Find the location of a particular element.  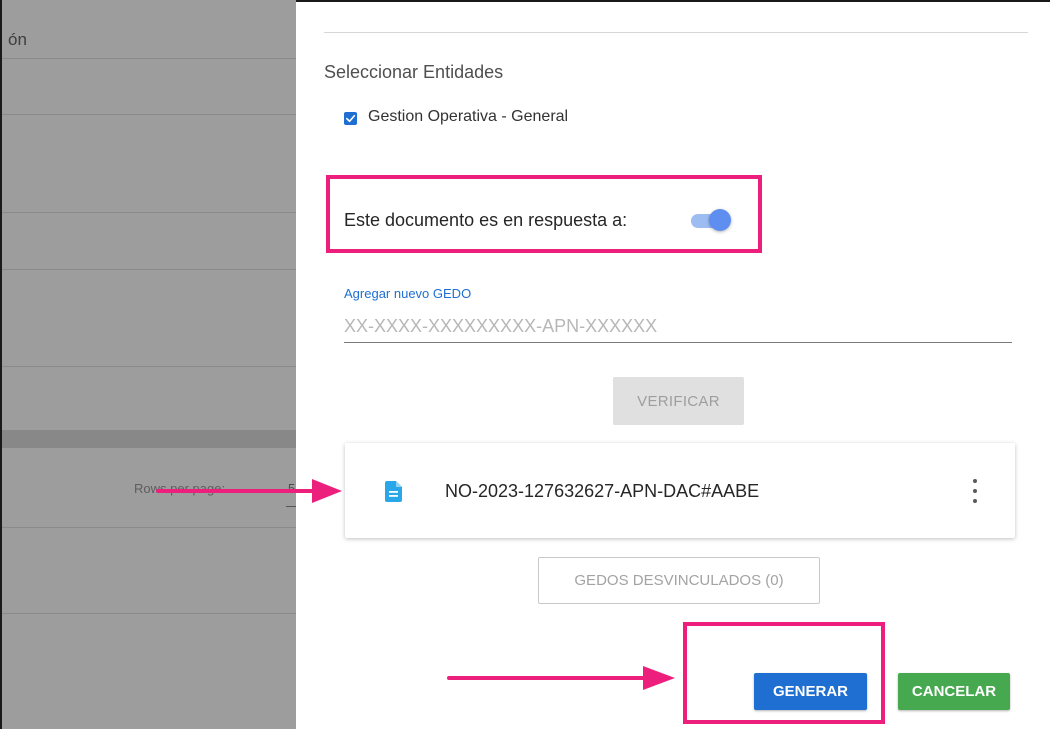

more-options-icon is located at coordinates (975, 491).